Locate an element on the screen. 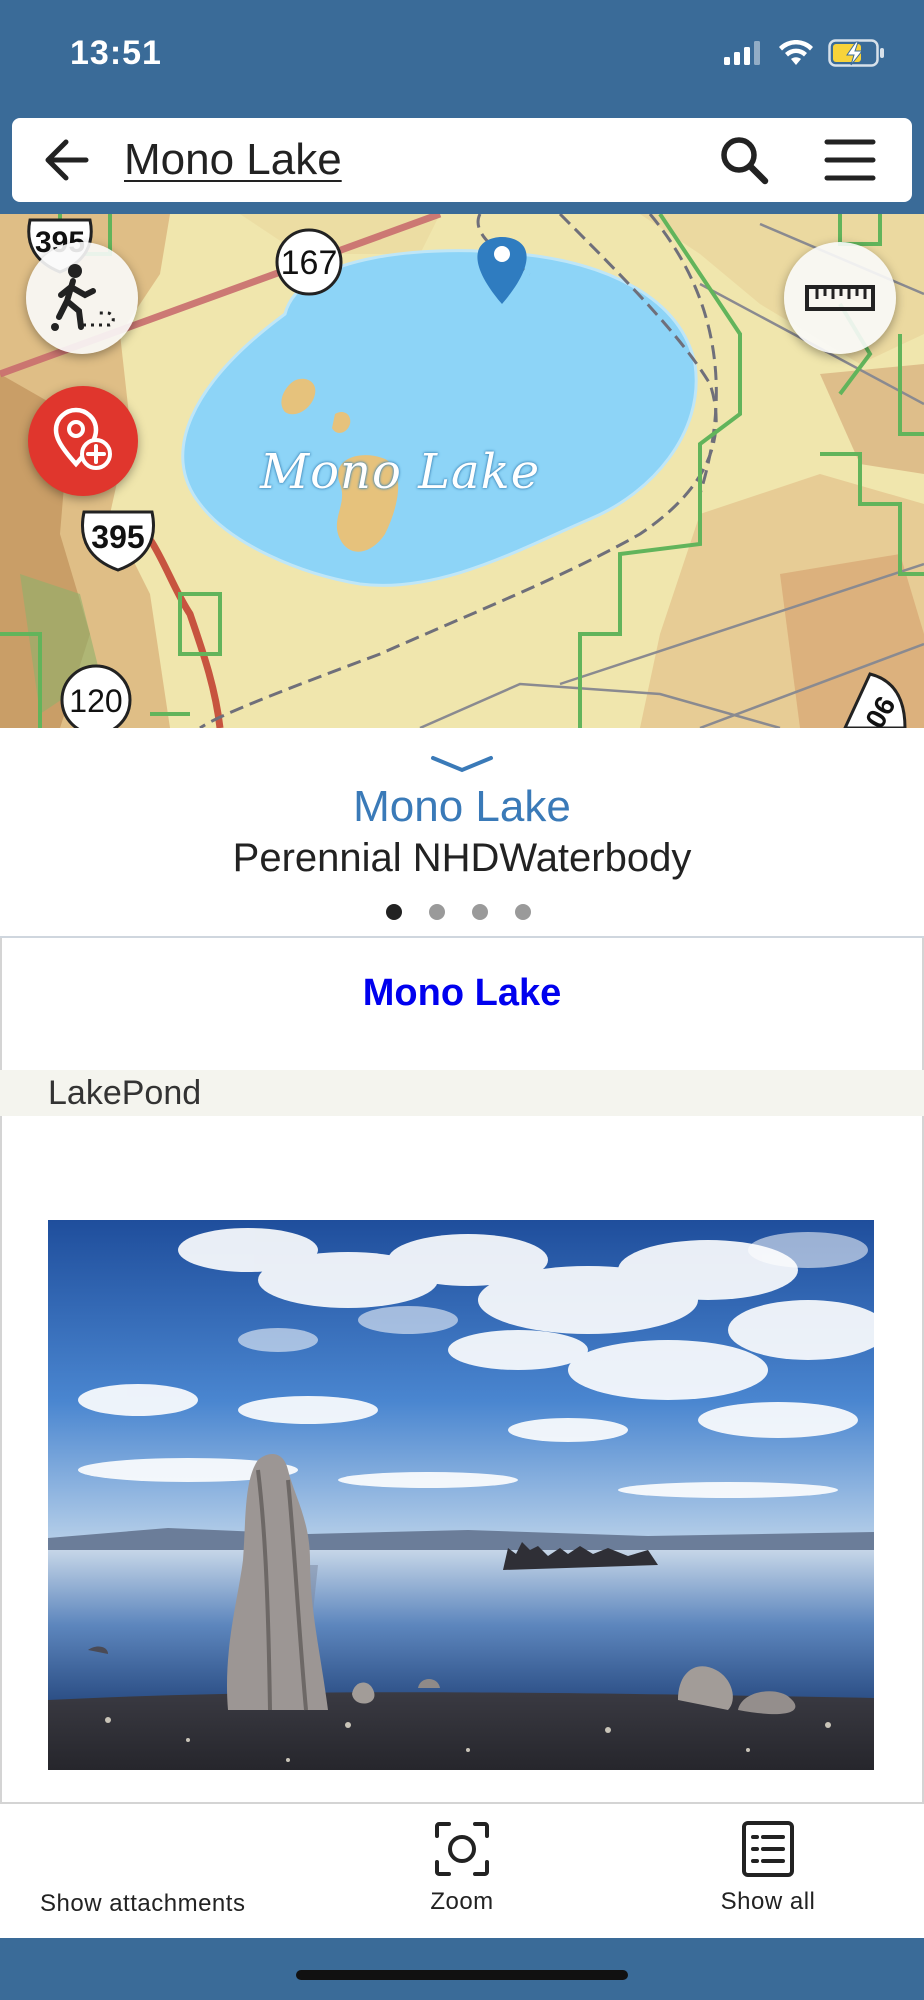 The image size is (924, 2000). collapse-panel-button is located at coordinates (462, 764).